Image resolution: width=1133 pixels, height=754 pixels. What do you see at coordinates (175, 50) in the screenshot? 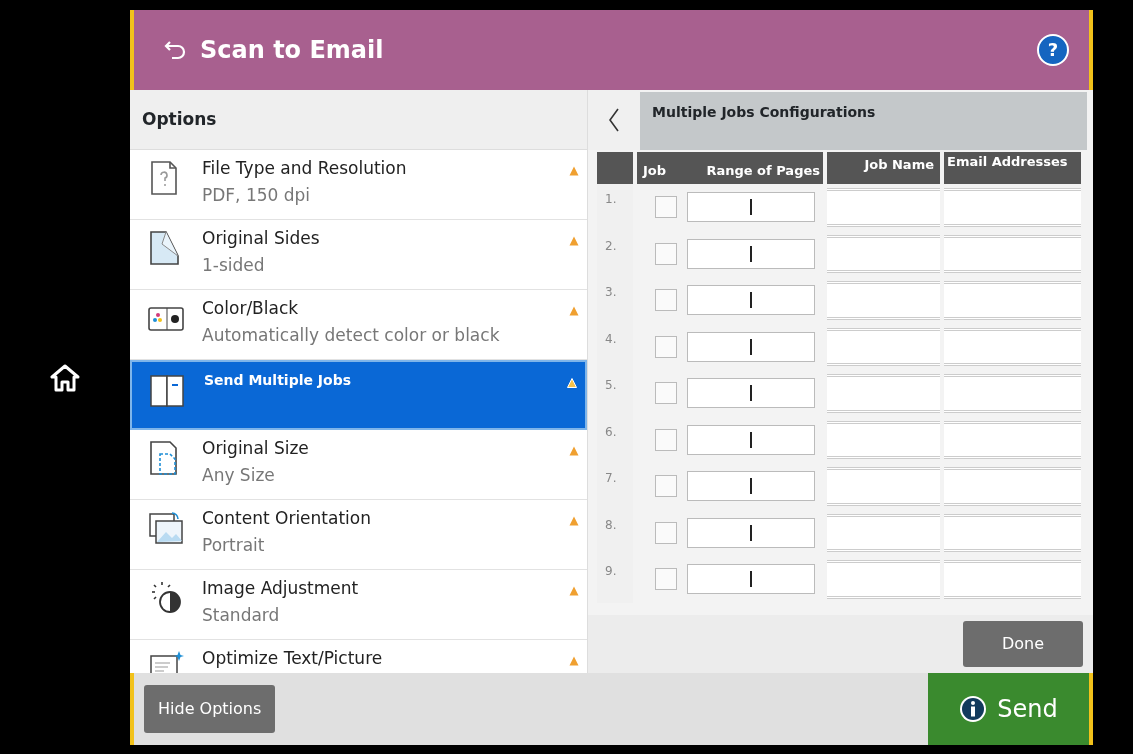
I see `back-icon` at bounding box center [175, 50].